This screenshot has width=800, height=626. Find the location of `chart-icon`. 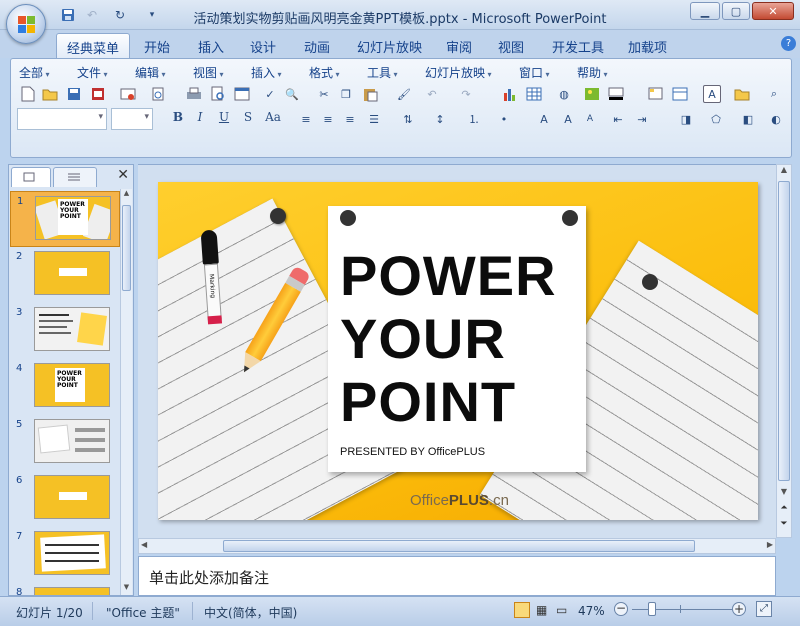

chart-icon is located at coordinates (510, 94).